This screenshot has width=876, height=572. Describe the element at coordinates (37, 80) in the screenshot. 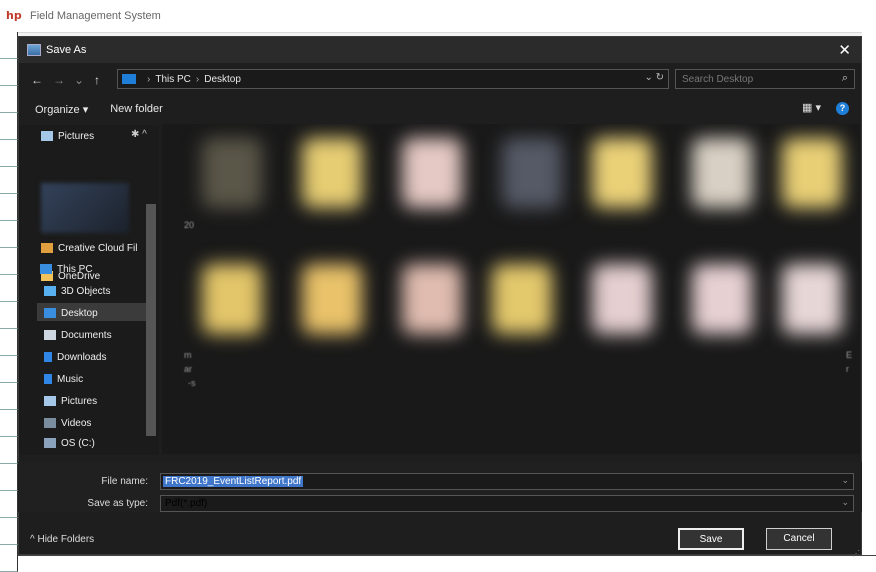

I see `back-button: ←` at that location.